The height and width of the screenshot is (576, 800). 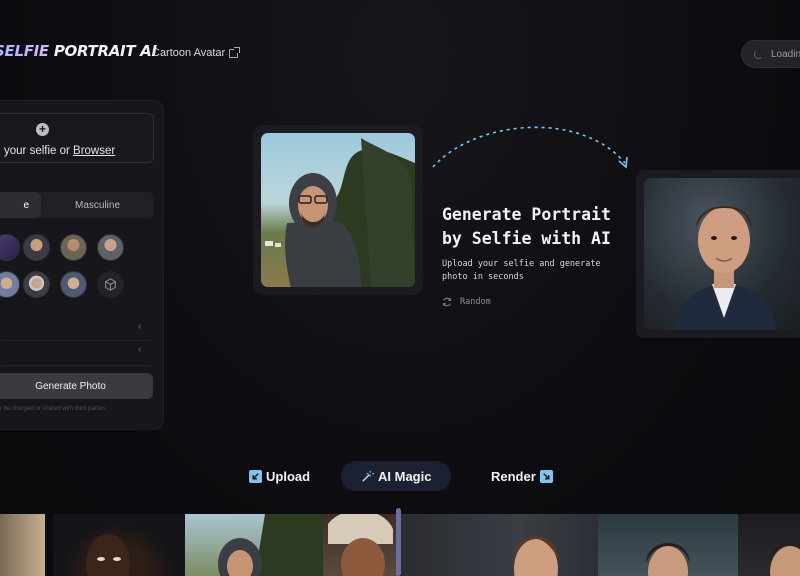 What do you see at coordinates (97, 205) in the screenshot?
I see `gender-option-masculine: Masculine` at bounding box center [97, 205].